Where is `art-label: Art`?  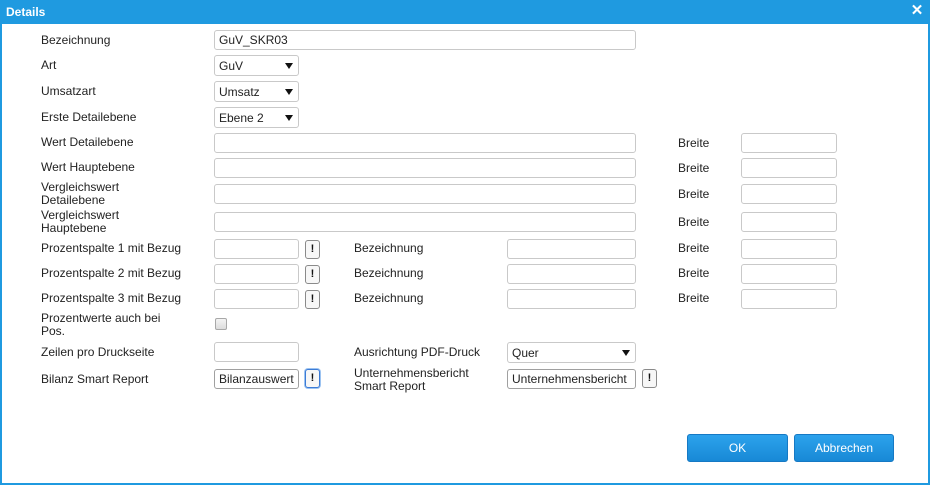
art-label: Art is located at coordinates (49, 65).